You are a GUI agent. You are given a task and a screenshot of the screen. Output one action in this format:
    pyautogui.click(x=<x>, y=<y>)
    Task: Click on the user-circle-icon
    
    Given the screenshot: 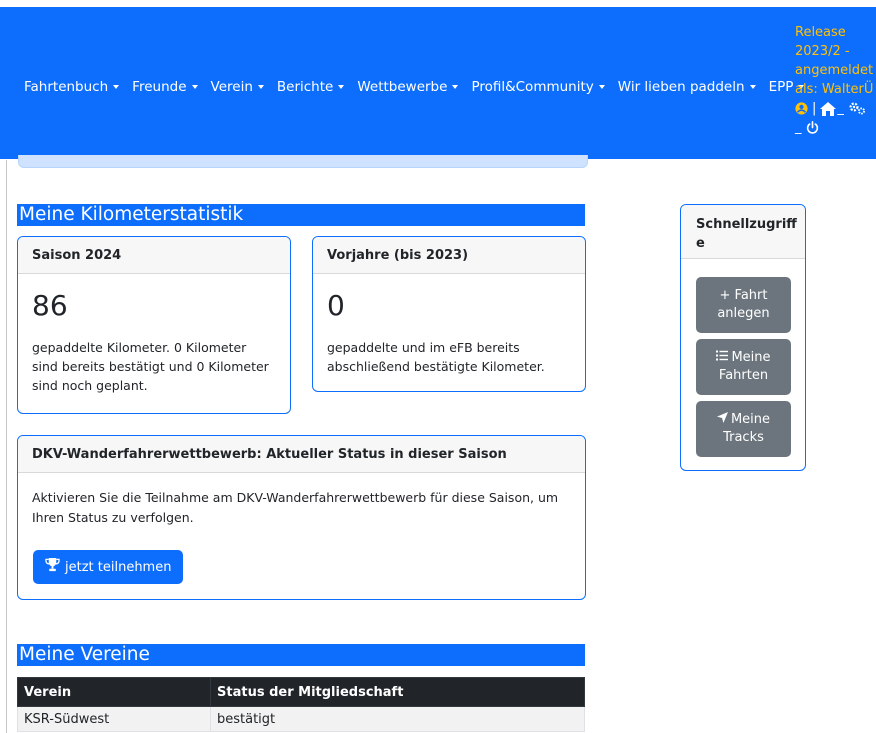 What is the action you would take?
    pyautogui.click(x=801, y=108)
    